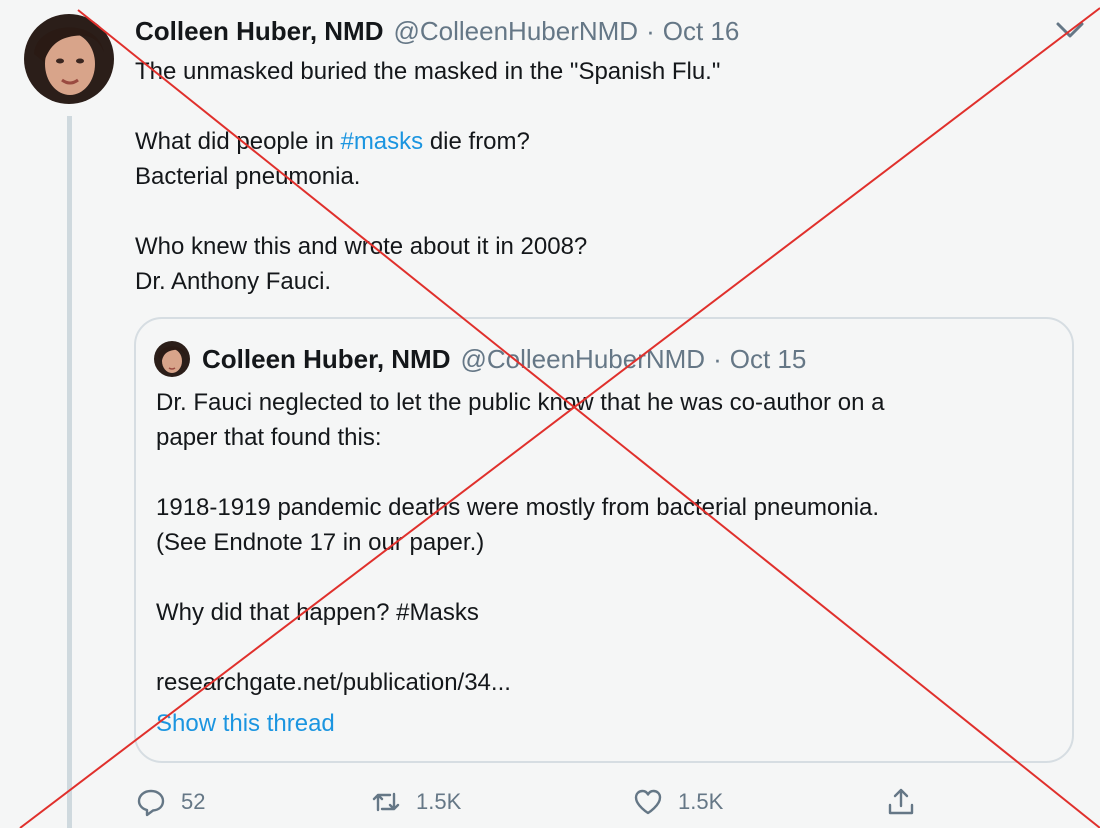 The height and width of the screenshot is (828, 1100). Describe the element at coordinates (233, 281) in the screenshot. I see `tweet-line: Dr. Anthony Fauci.` at that location.